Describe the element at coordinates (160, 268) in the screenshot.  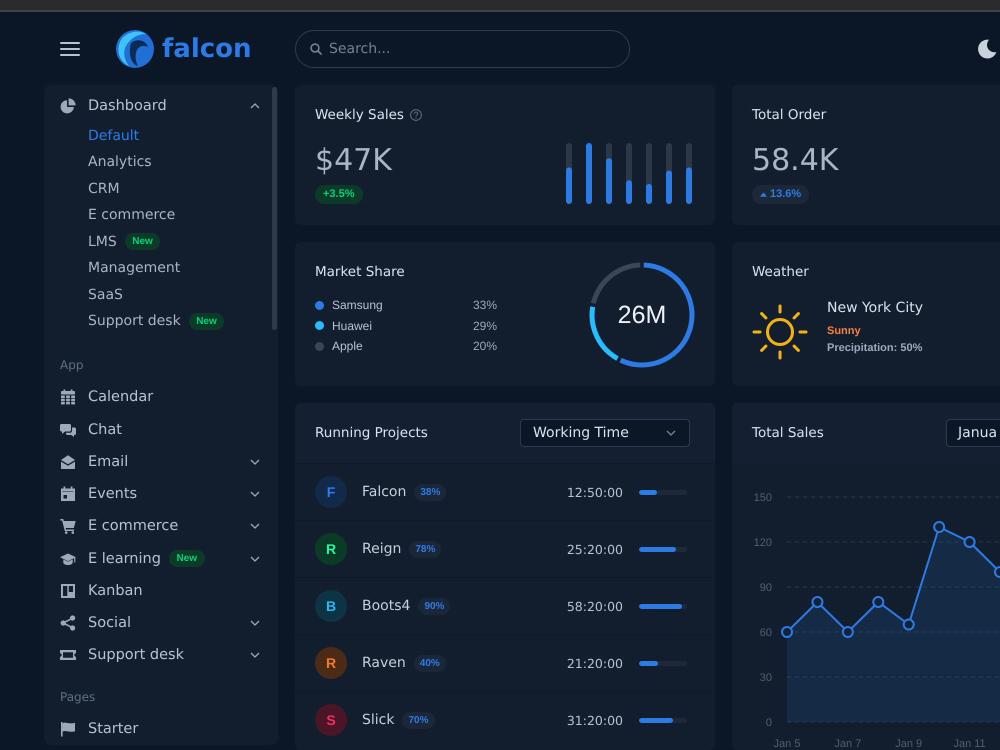
I see `sidebar-subitem: Management` at that location.